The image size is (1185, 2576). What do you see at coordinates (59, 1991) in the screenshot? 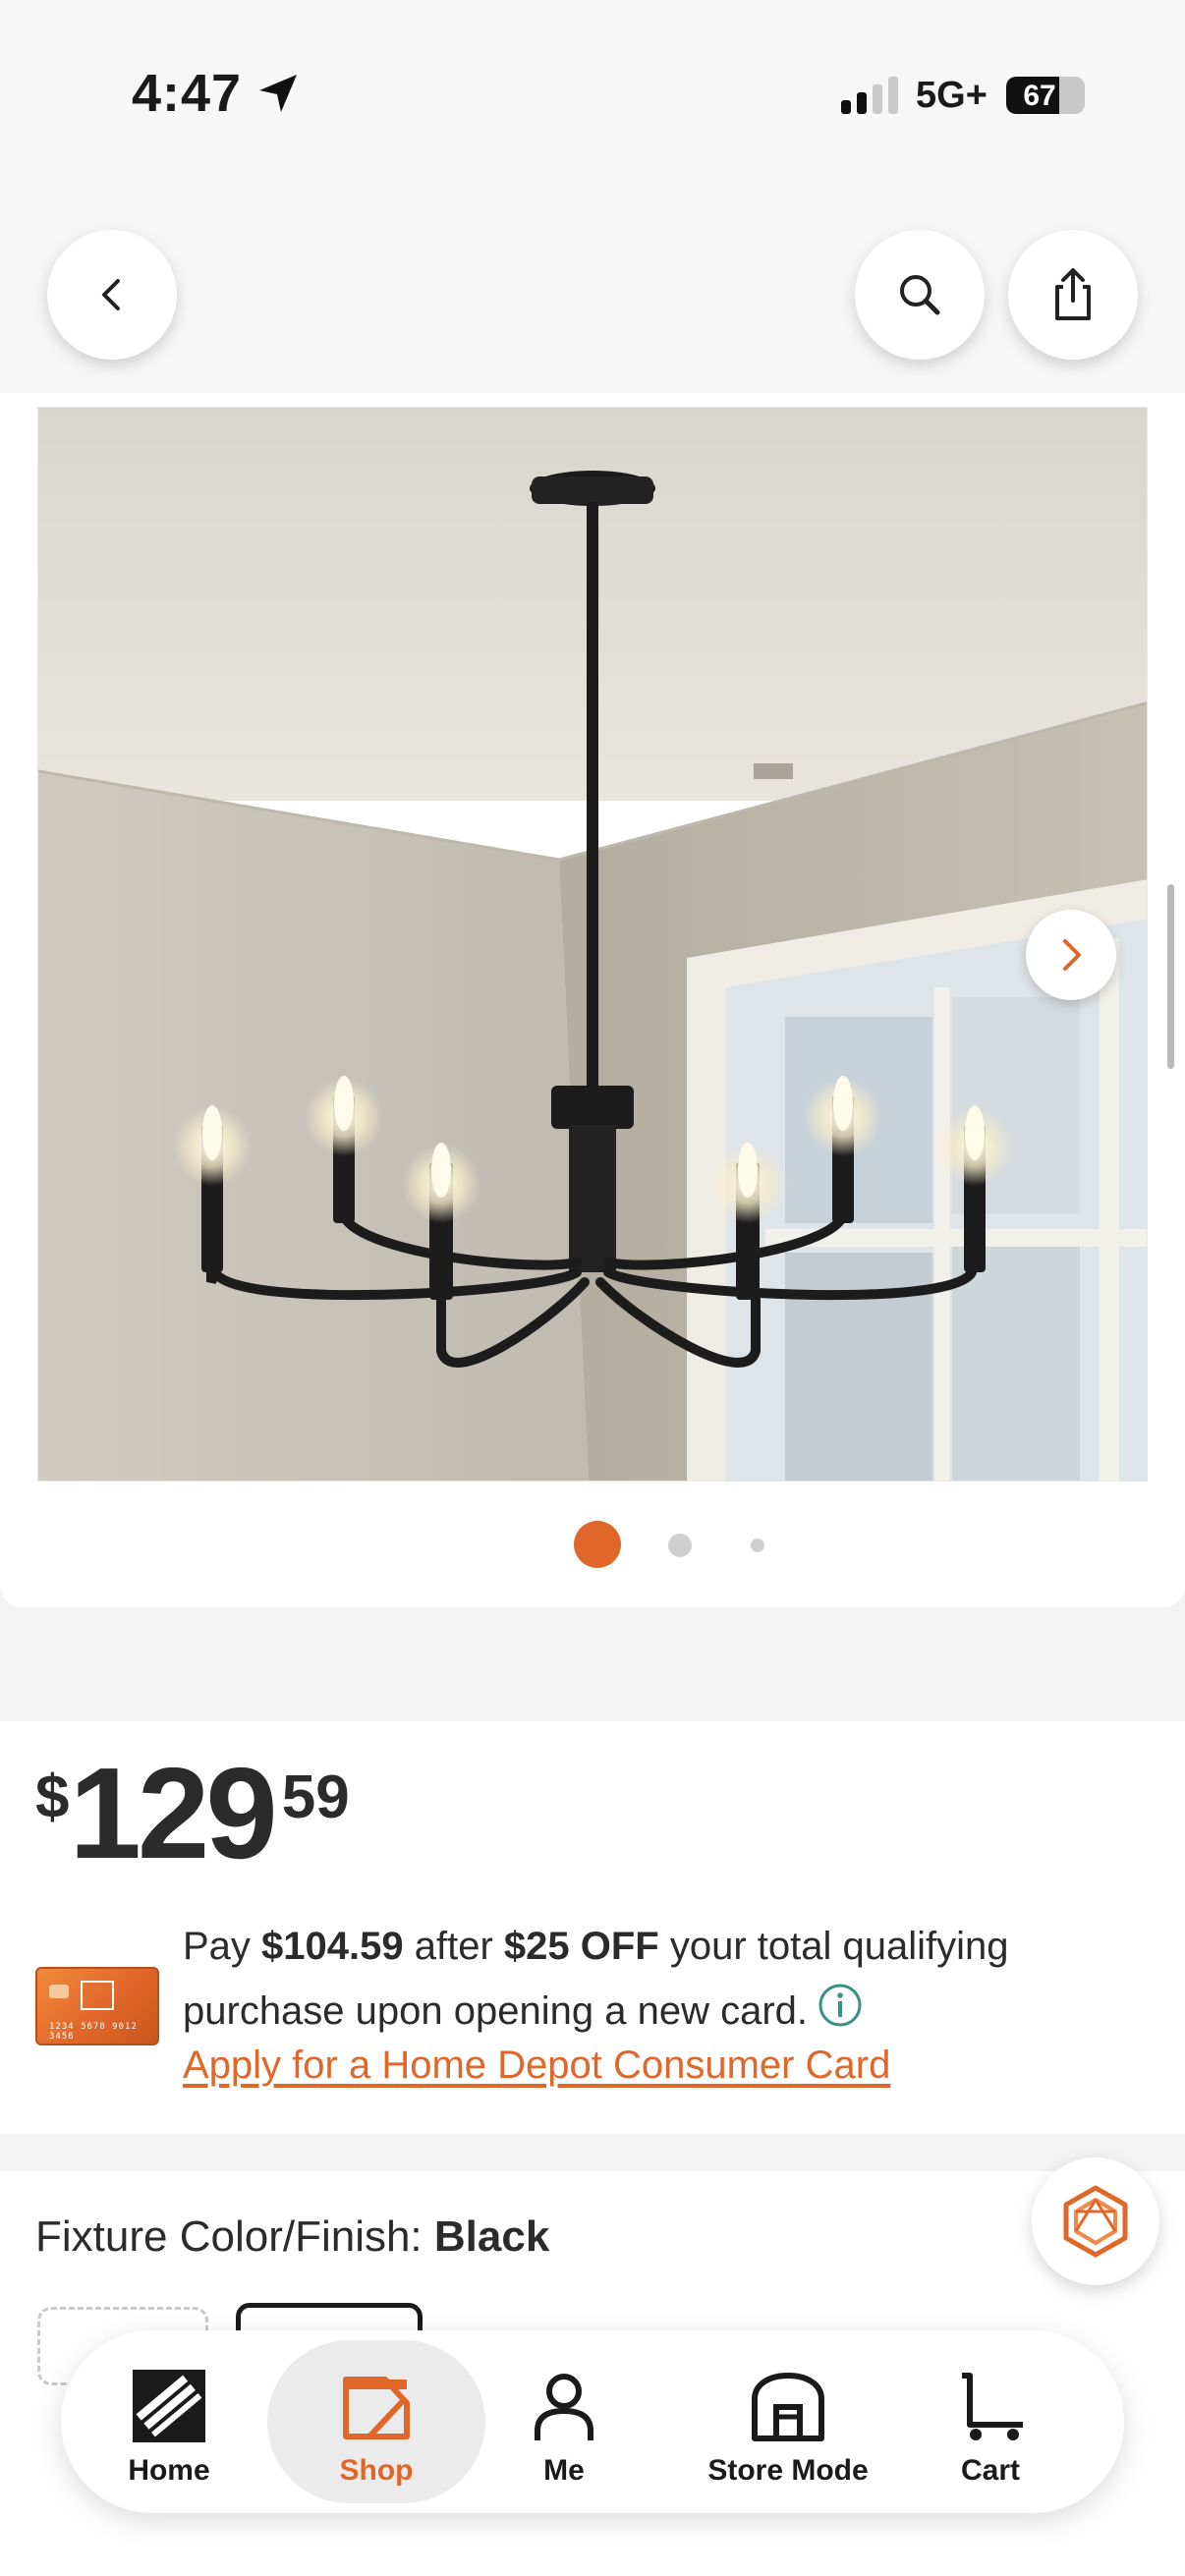
I see `card-chip` at bounding box center [59, 1991].